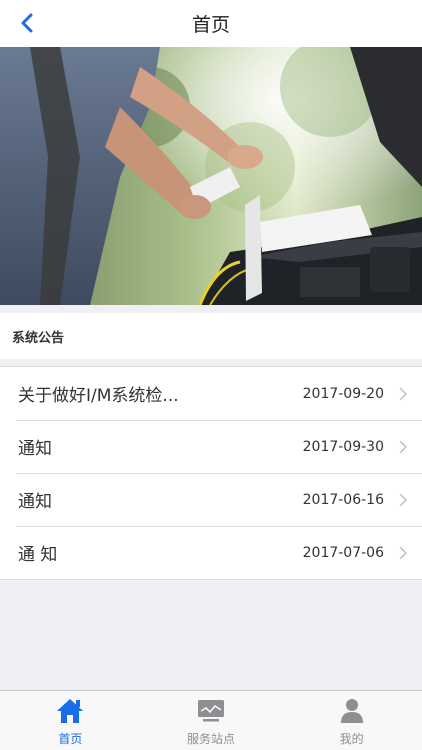 This screenshot has width=422, height=750. I want to click on tab-service-stations: 服务站点, so click(211, 720).